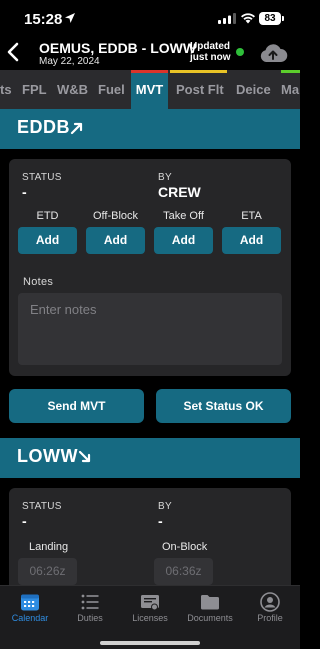  Describe the element at coordinates (90, 602) in the screenshot. I see `list-icon` at that location.